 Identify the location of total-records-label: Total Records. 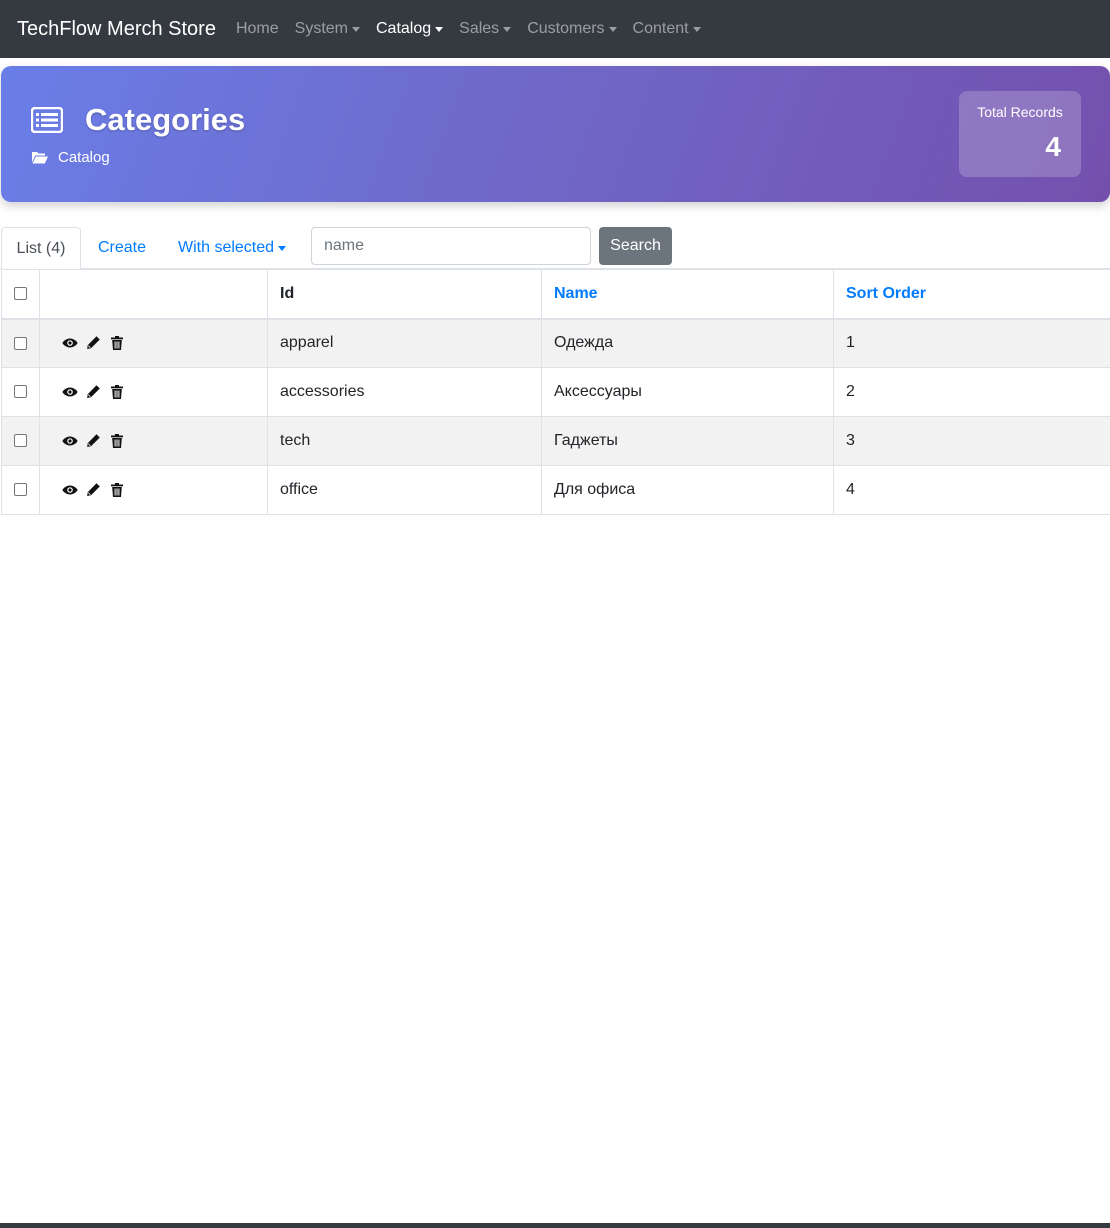
(1020, 112).